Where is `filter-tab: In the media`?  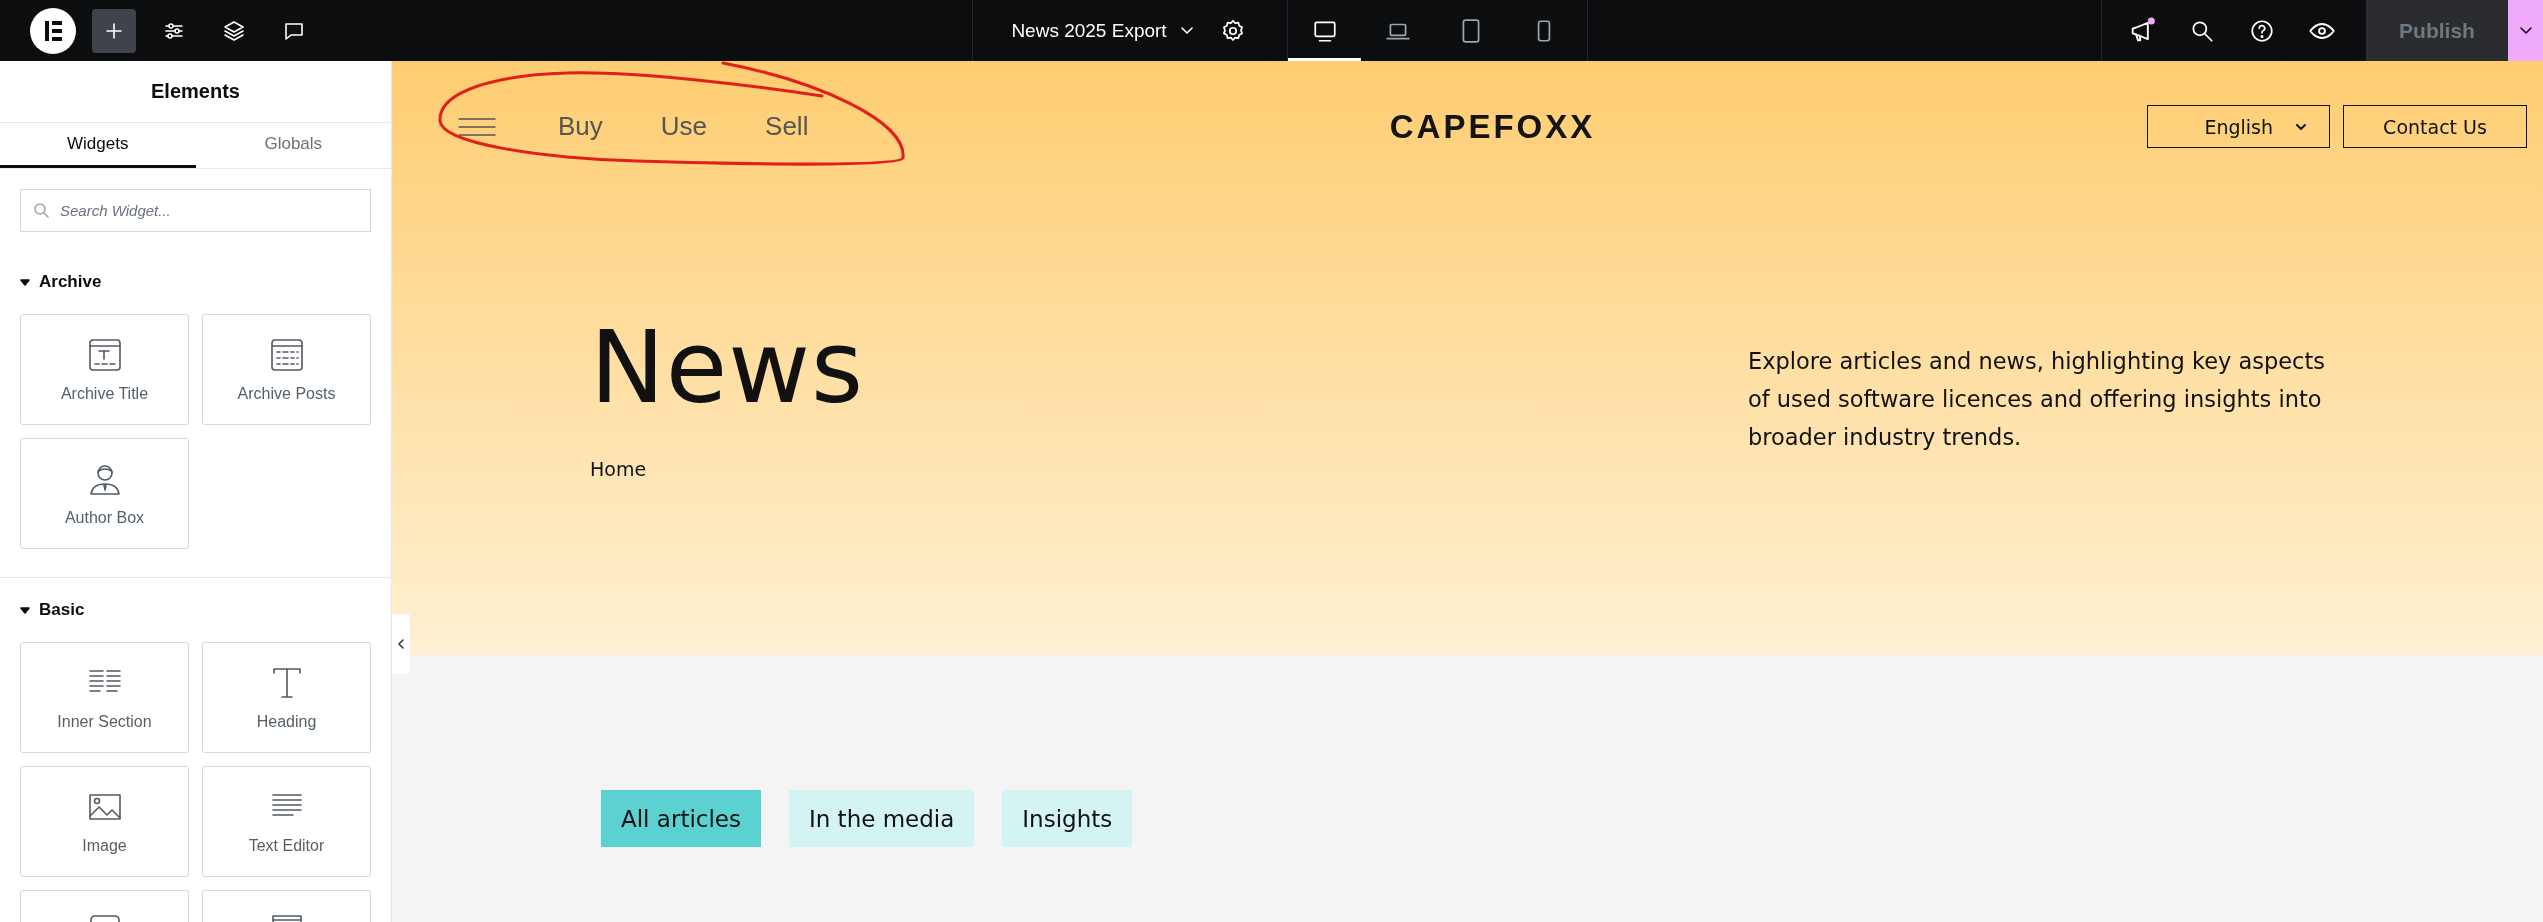
filter-tab: In the media is located at coordinates (881, 818).